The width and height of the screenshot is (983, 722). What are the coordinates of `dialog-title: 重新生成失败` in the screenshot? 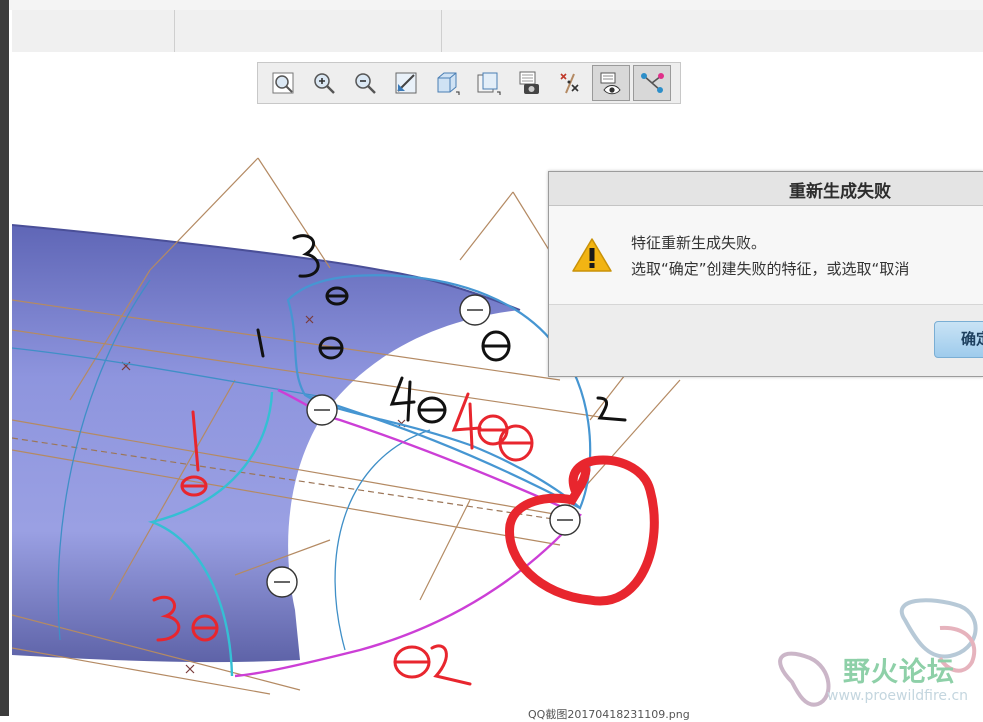 It's located at (840, 192).